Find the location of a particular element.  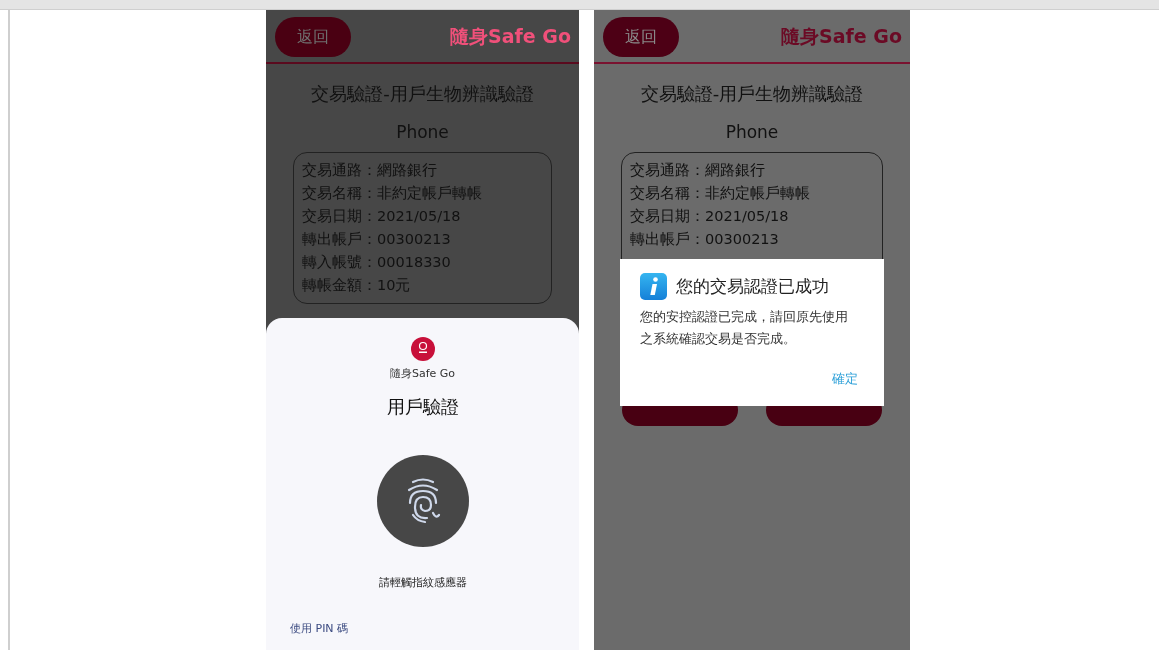

fingerprint-icon is located at coordinates (422, 501).